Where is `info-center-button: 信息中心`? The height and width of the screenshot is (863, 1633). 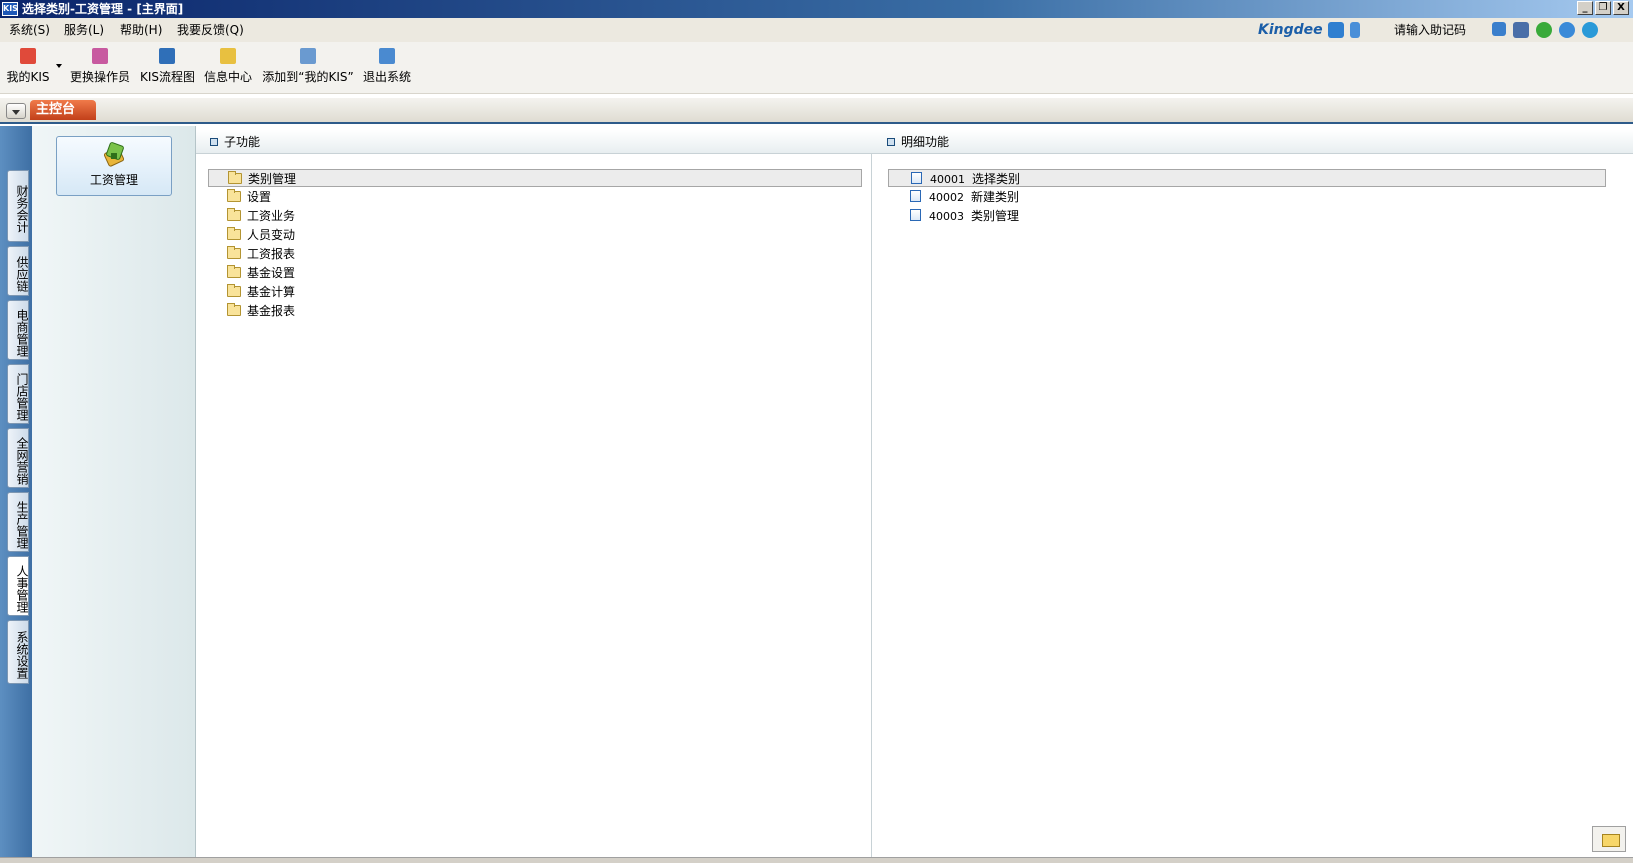
info-center-button: 信息中心 is located at coordinates (228, 68).